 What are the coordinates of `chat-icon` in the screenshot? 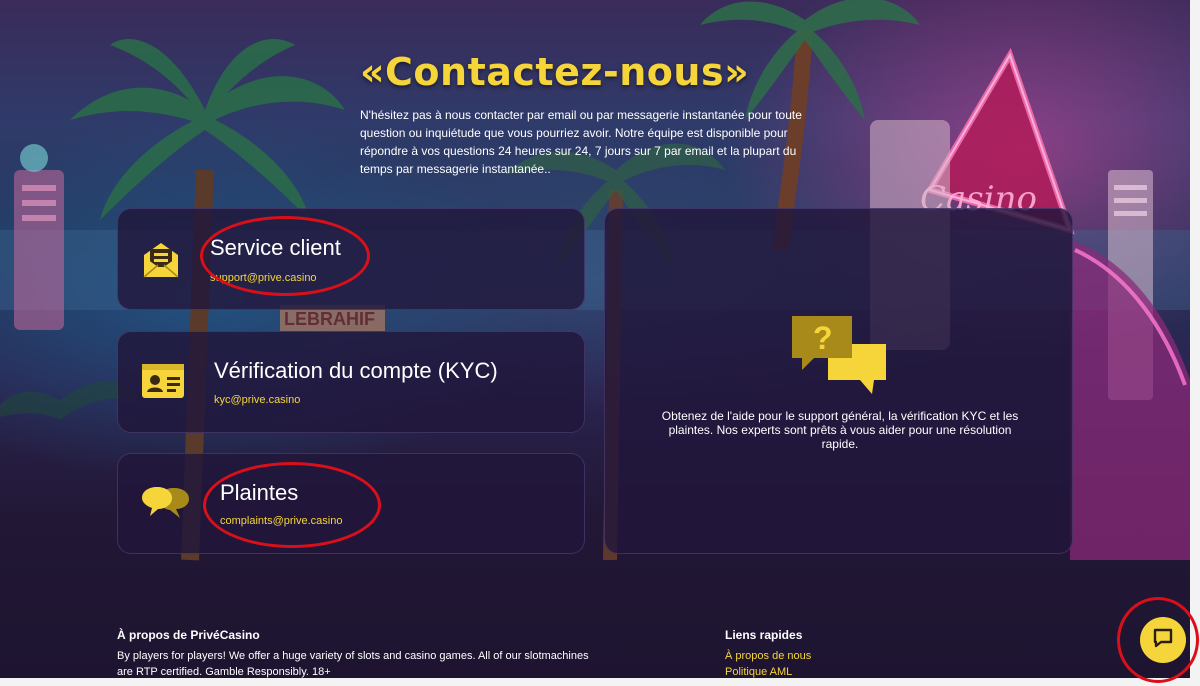 It's located at (1163, 640).